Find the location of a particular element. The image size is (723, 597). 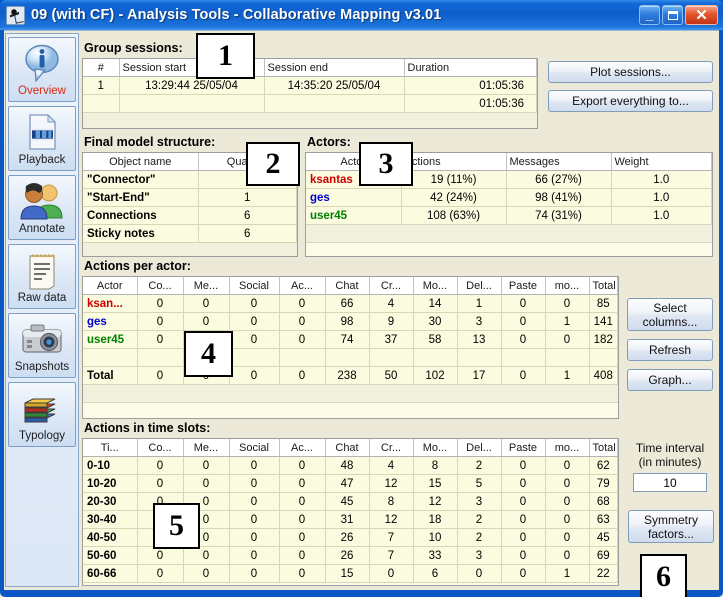

table-row: 01:05:36 is located at coordinates (310, 103).